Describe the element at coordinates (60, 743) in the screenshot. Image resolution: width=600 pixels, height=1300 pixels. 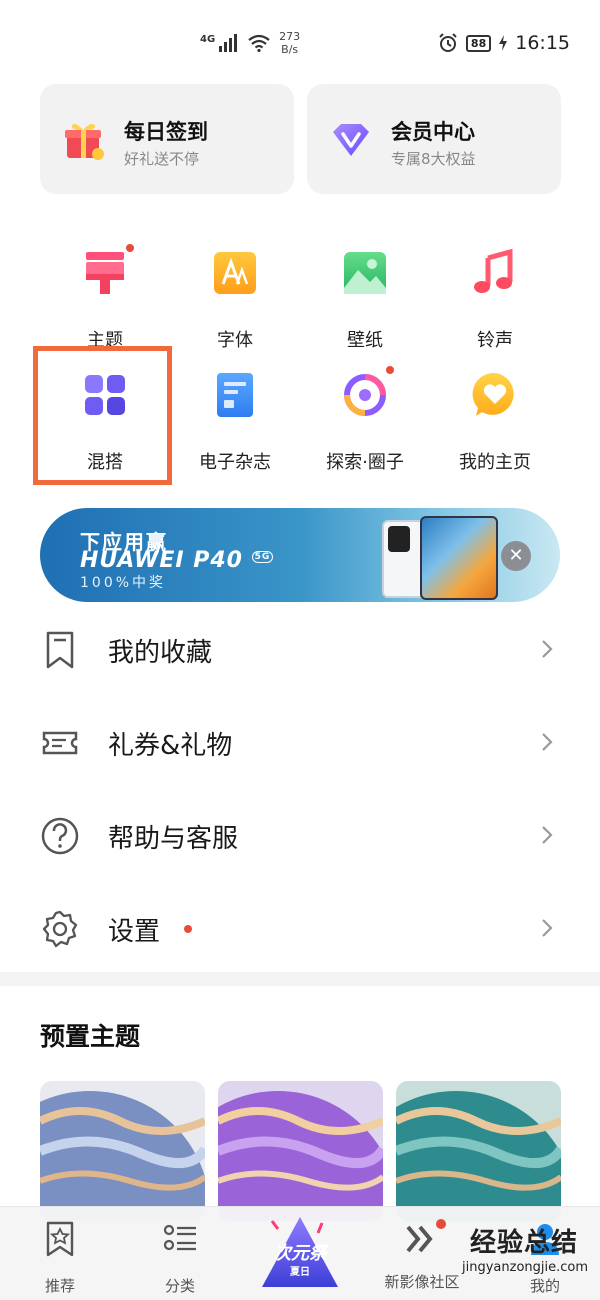
I see `ticket-icon` at that location.